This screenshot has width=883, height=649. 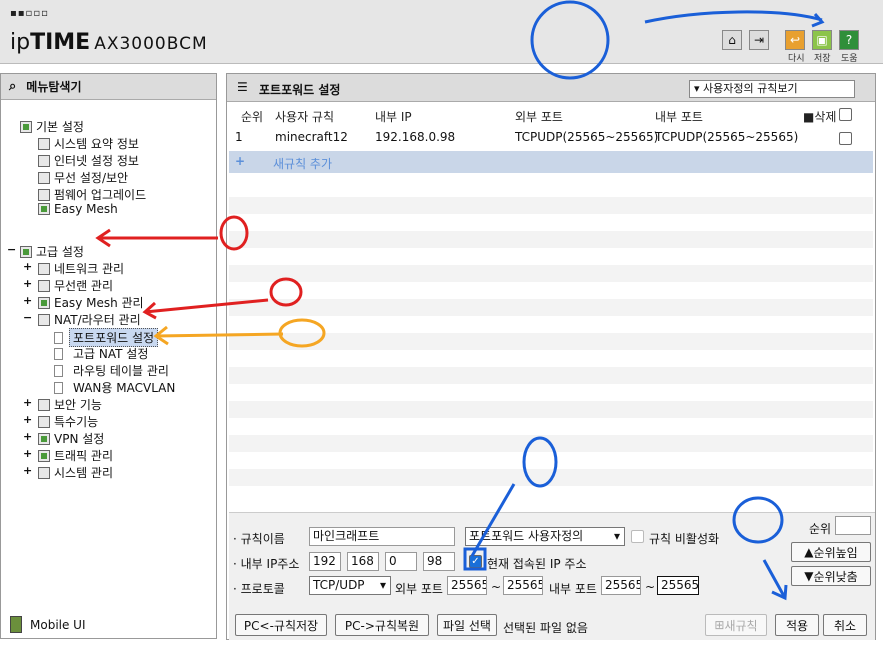 I want to click on undo-icon: ↩, so click(x=795, y=40).